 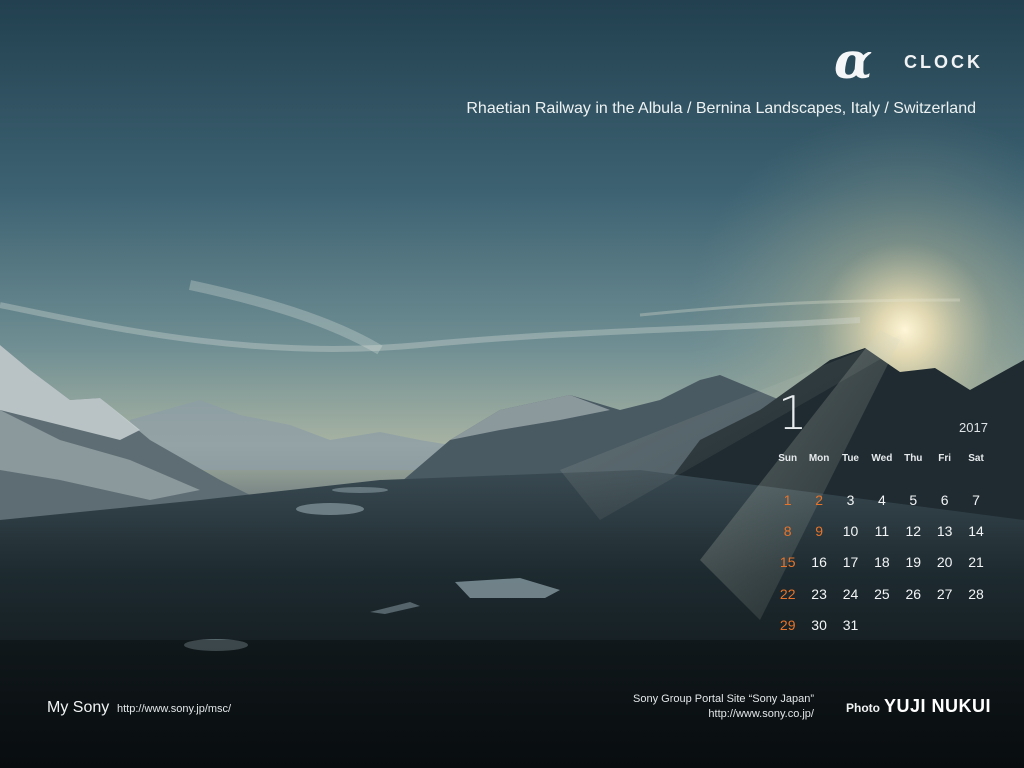 I want to click on calendar-week-row: 8 9 10 11 12 13 14, so click(x=882, y=530).